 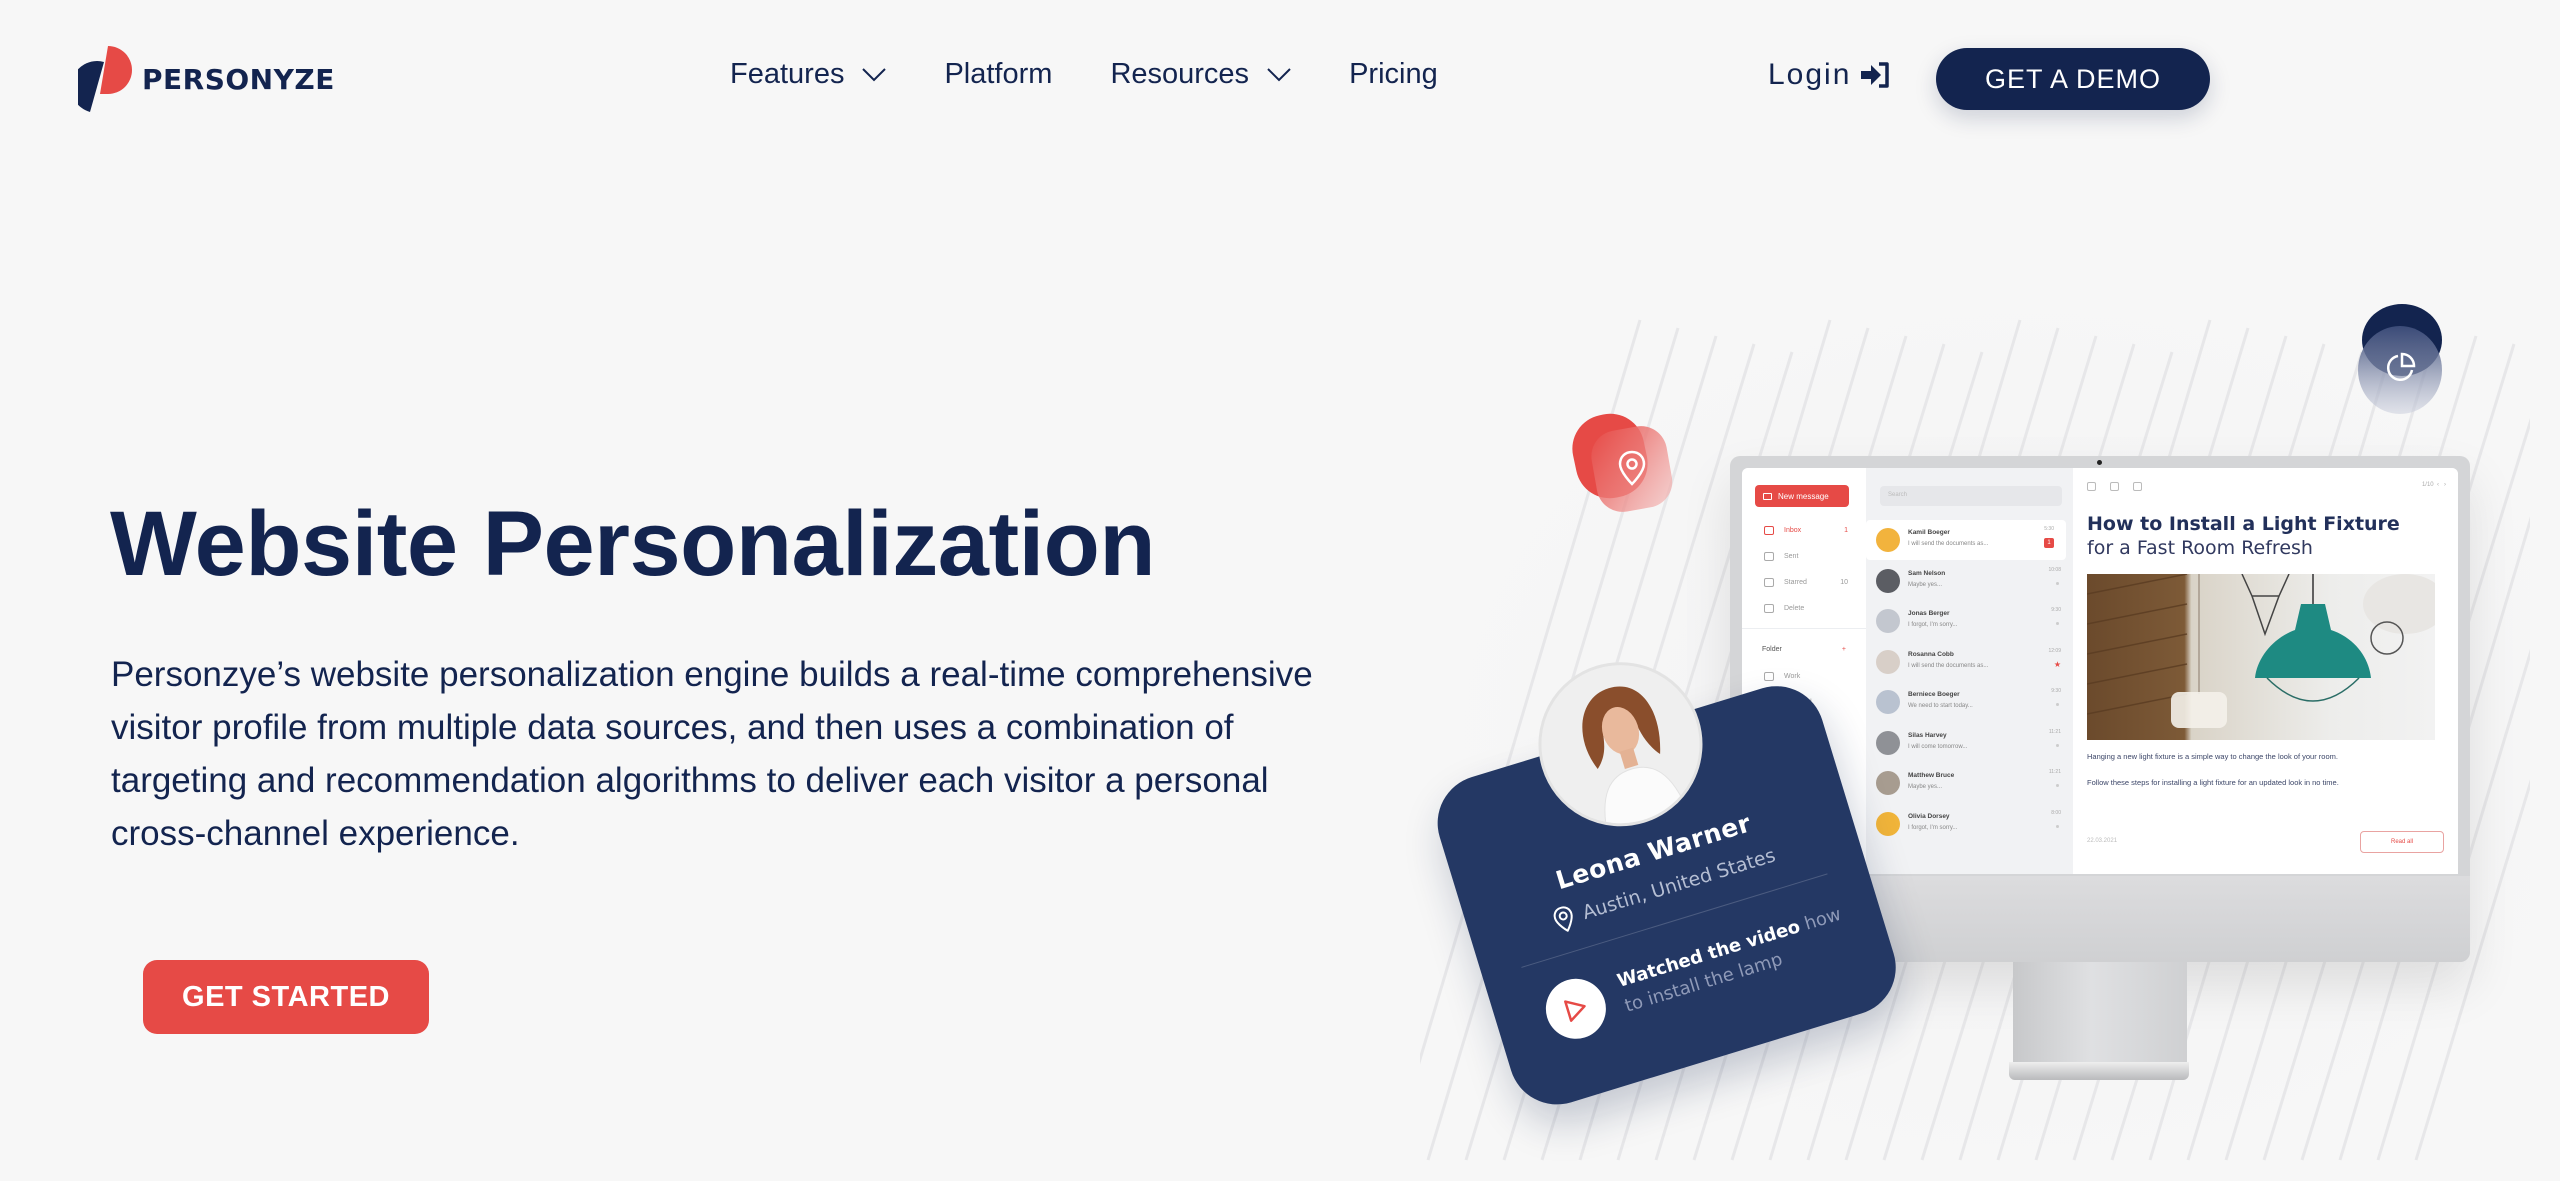 What do you see at coordinates (1804, 628) in the screenshot?
I see `sidebar-divider` at bounding box center [1804, 628].